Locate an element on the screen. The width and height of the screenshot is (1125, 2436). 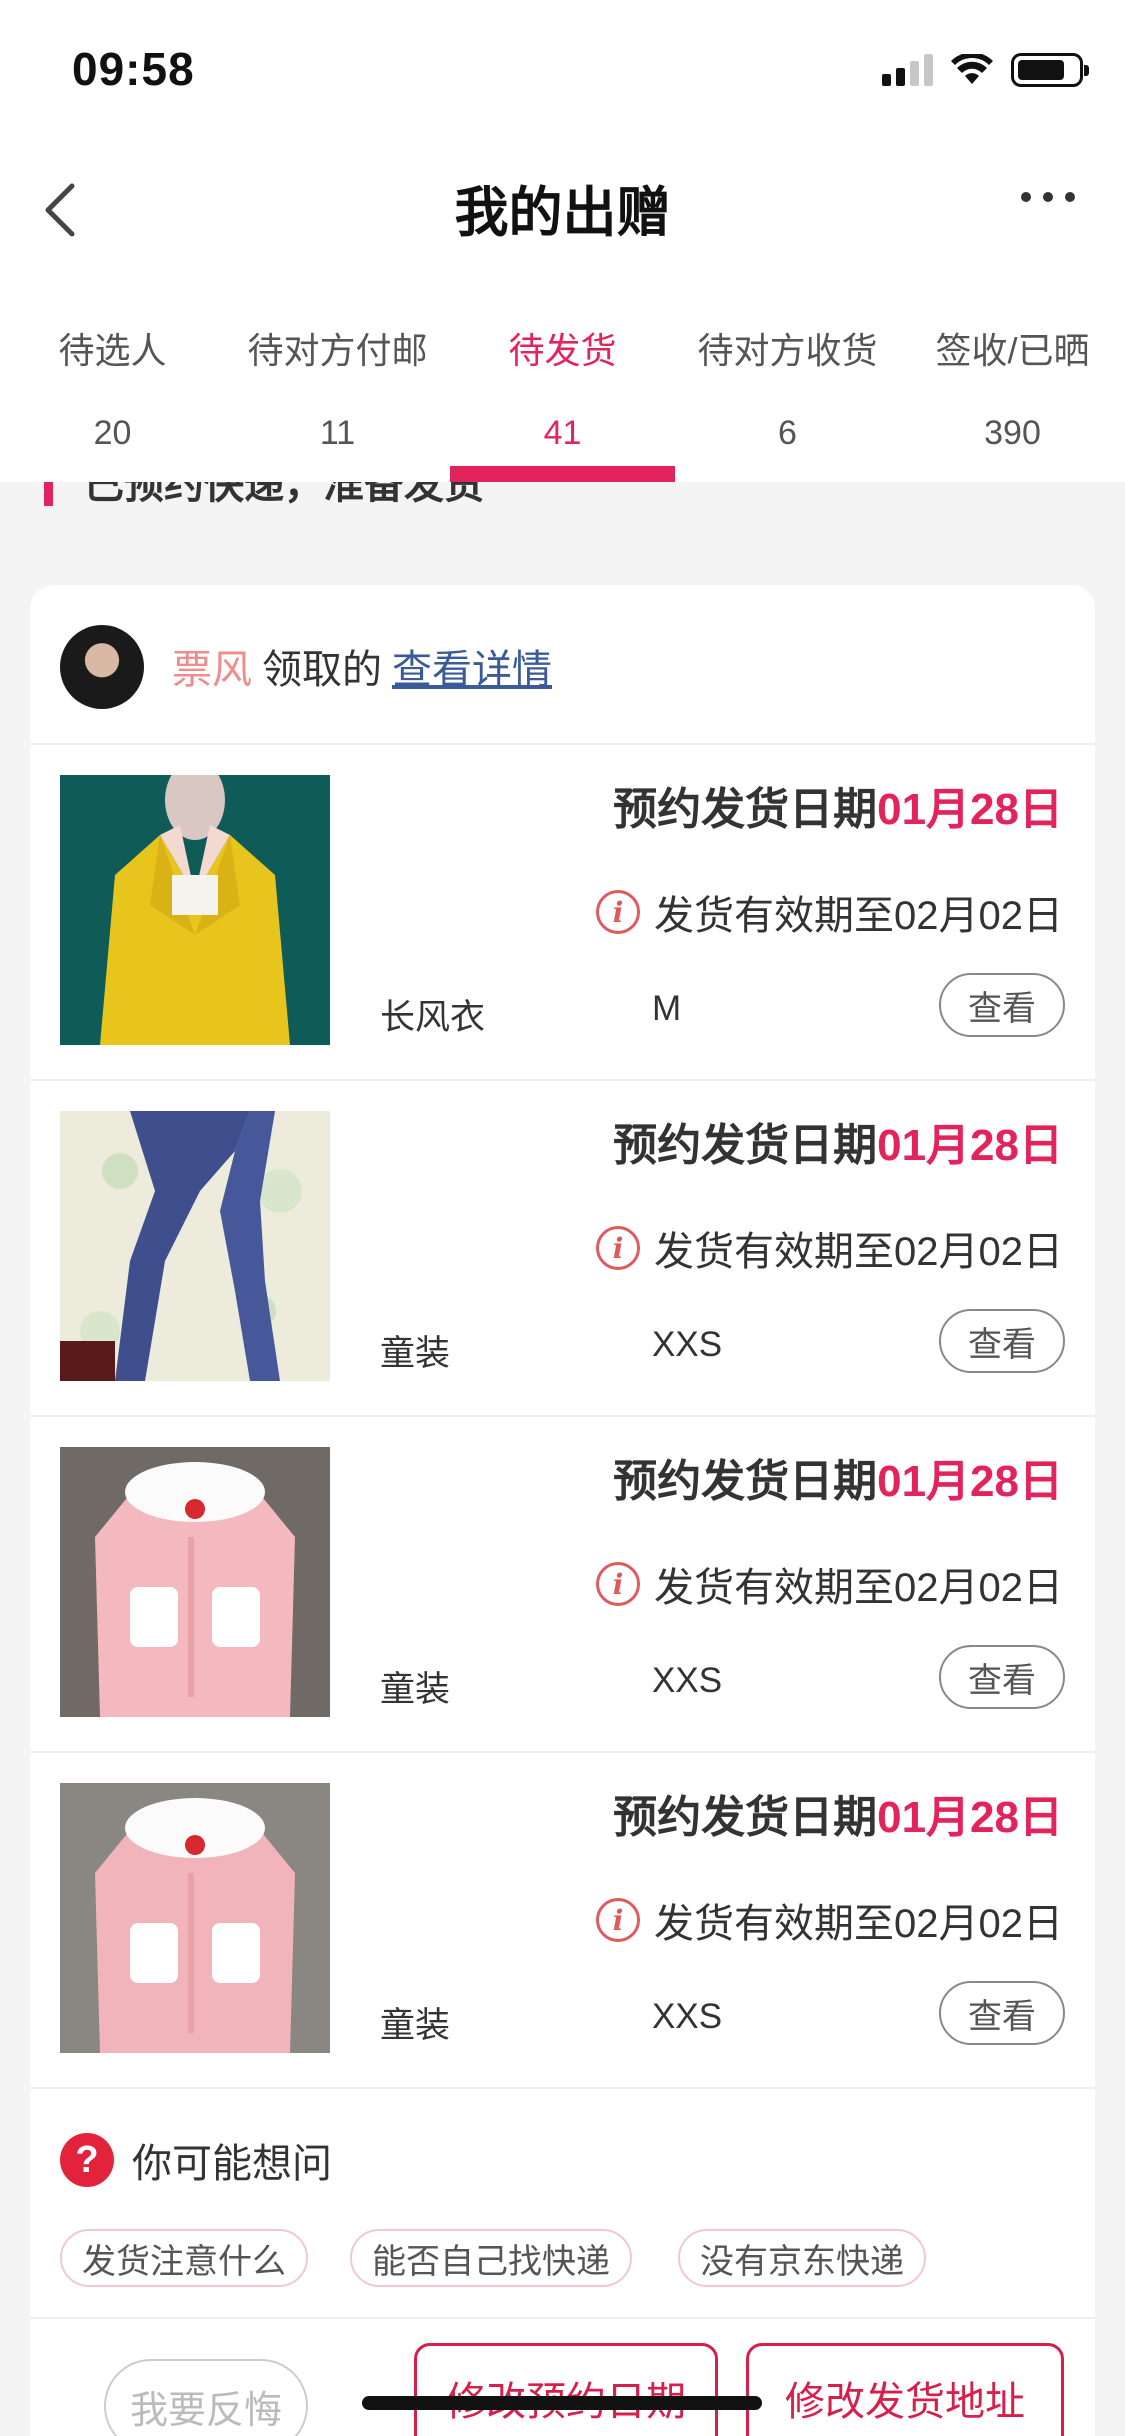
receiver-text: 领取的 is located at coordinates (322, 670).